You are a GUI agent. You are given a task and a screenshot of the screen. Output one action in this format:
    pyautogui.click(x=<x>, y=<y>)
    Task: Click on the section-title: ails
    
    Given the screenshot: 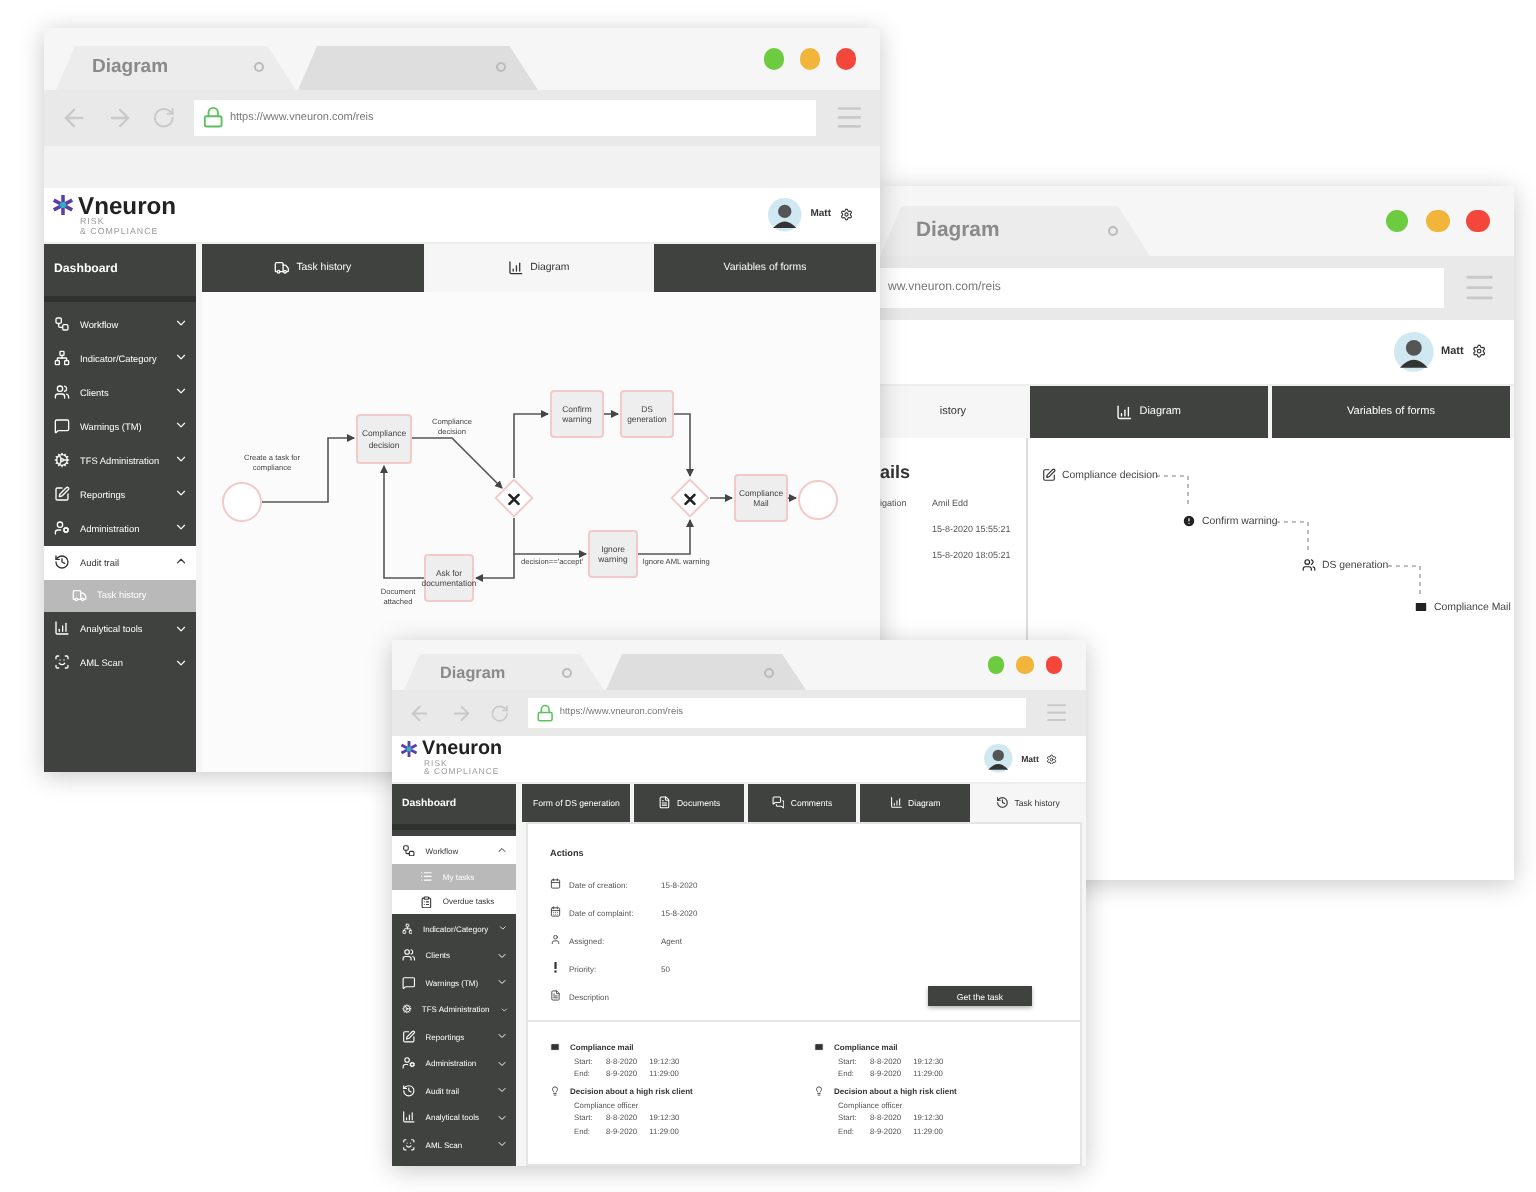 What is the action you would take?
    pyautogui.click(x=896, y=472)
    